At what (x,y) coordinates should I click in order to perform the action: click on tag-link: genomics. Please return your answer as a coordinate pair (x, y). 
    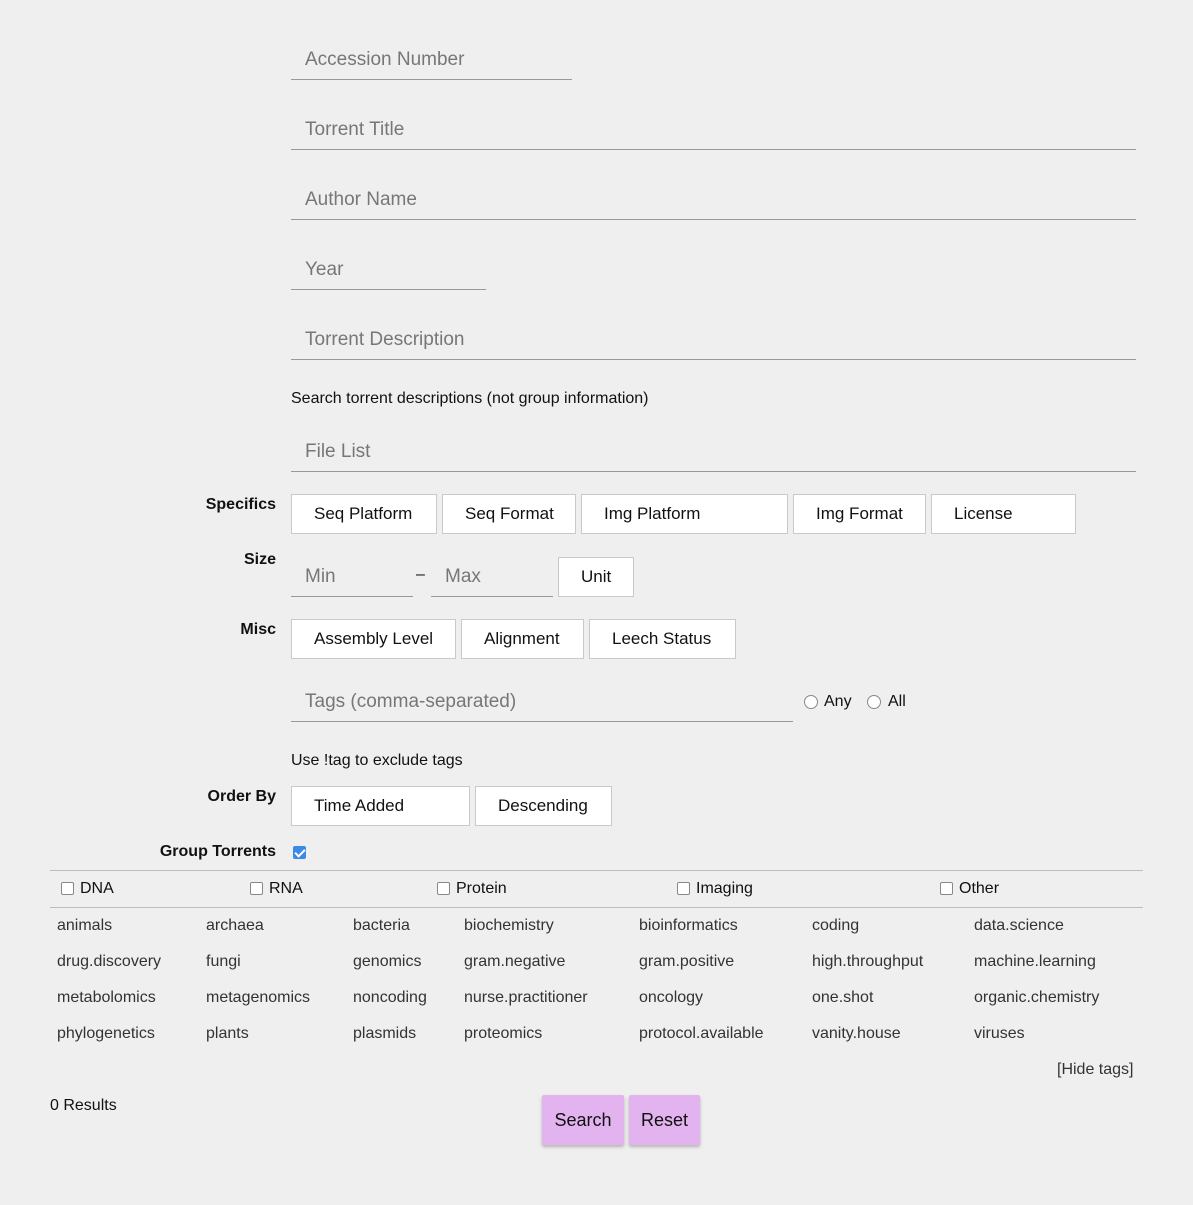
    Looking at the image, I should click on (387, 962).